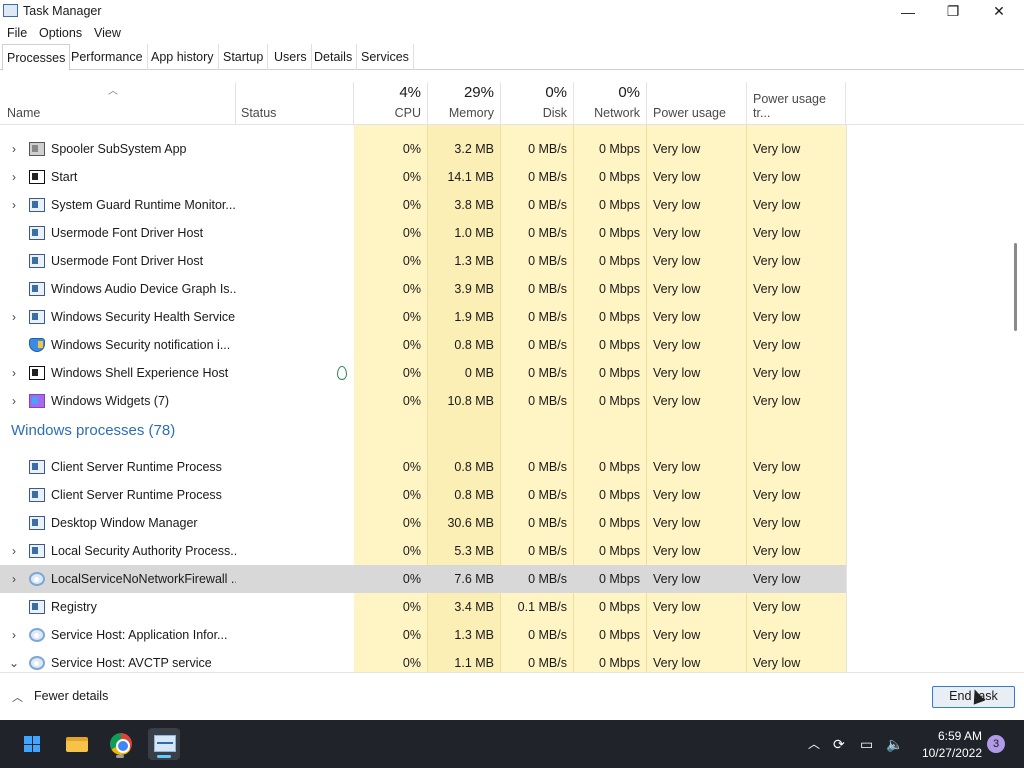 The width and height of the screenshot is (1024, 768). What do you see at coordinates (37, 495) in the screenshot?
I see `app-window-icon` at bounding box center [37, 495].